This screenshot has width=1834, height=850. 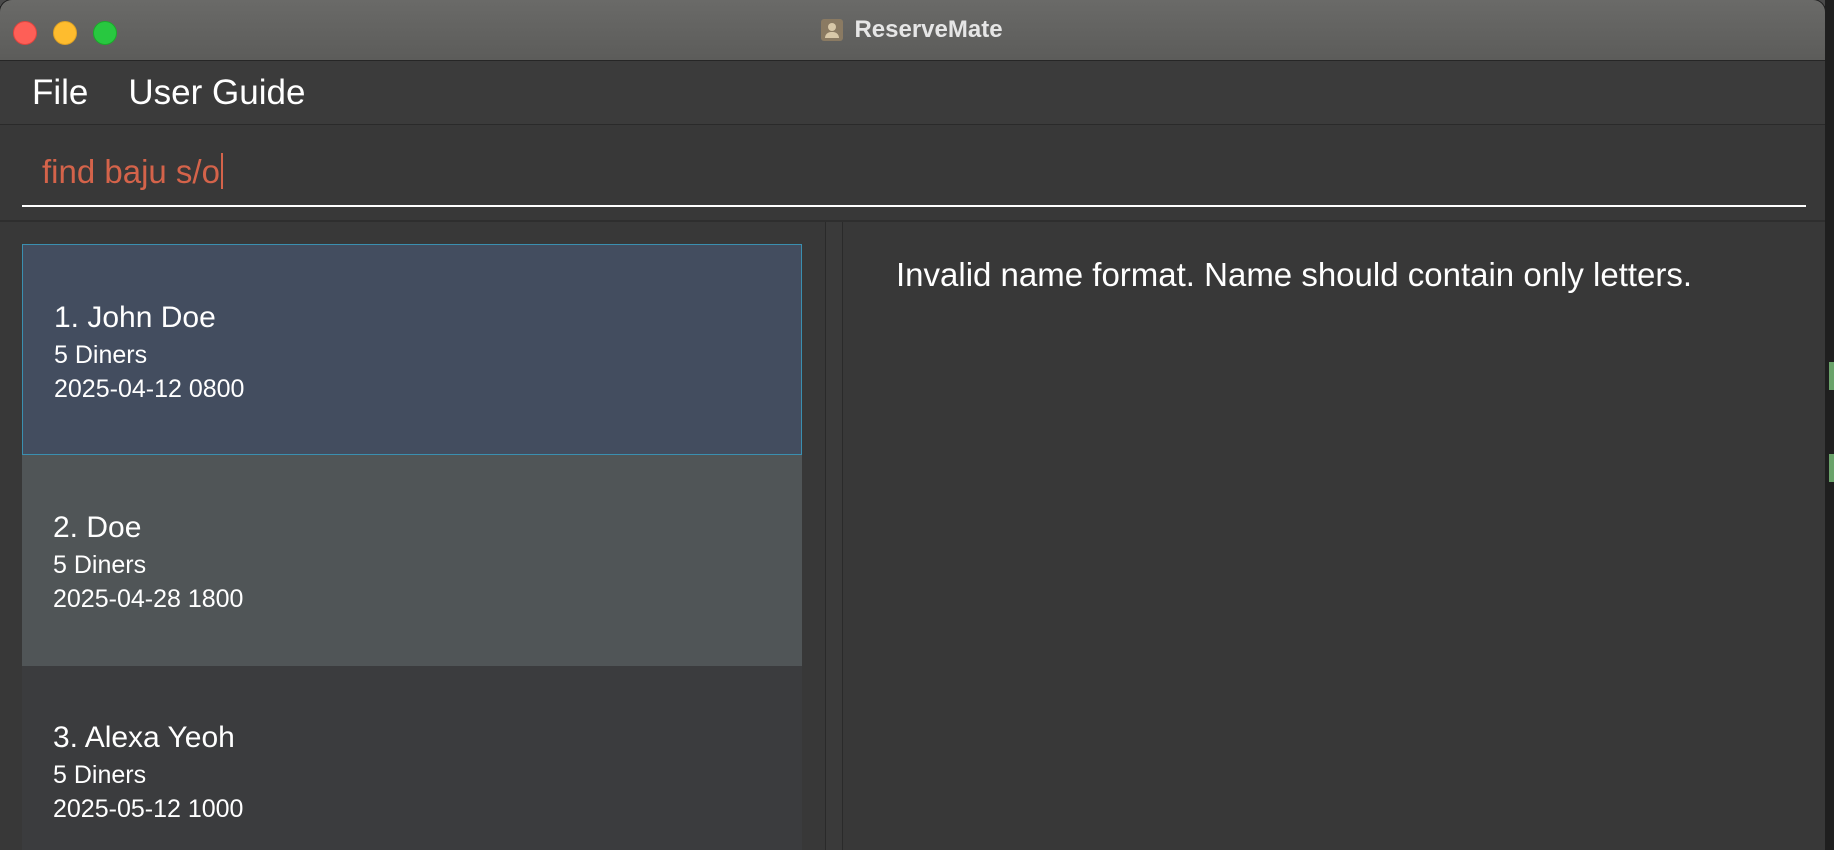 What do you see at coordinates (97, 527) in the screenshot?
I see `reservation-name: 2. Doe` at bounding box center [97, 527].